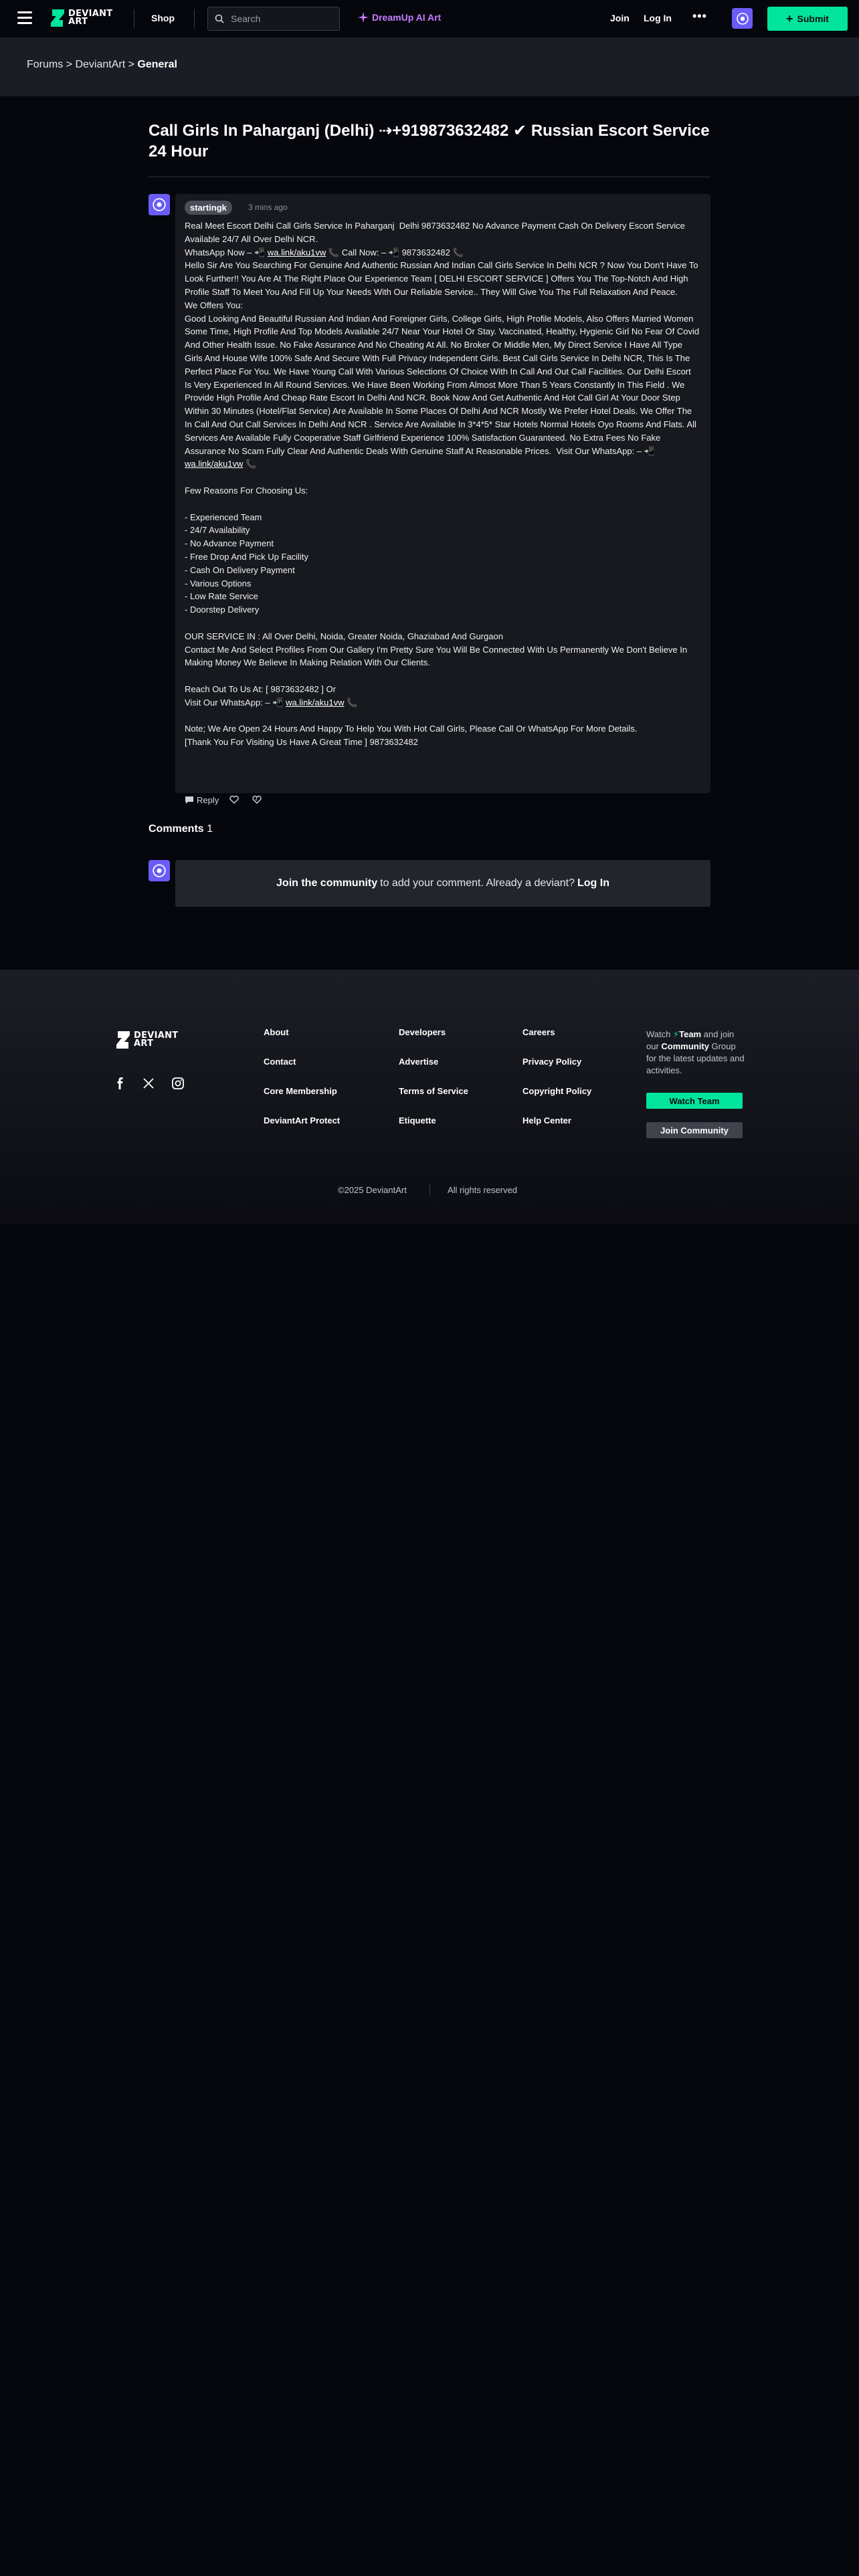 The height and width of the screenshot is (2576, 859). What do you see at coordinates (694, 1101) in the screenshot?
I see `watch-team-button: Watch Team` at bounding box center [694, 1101].